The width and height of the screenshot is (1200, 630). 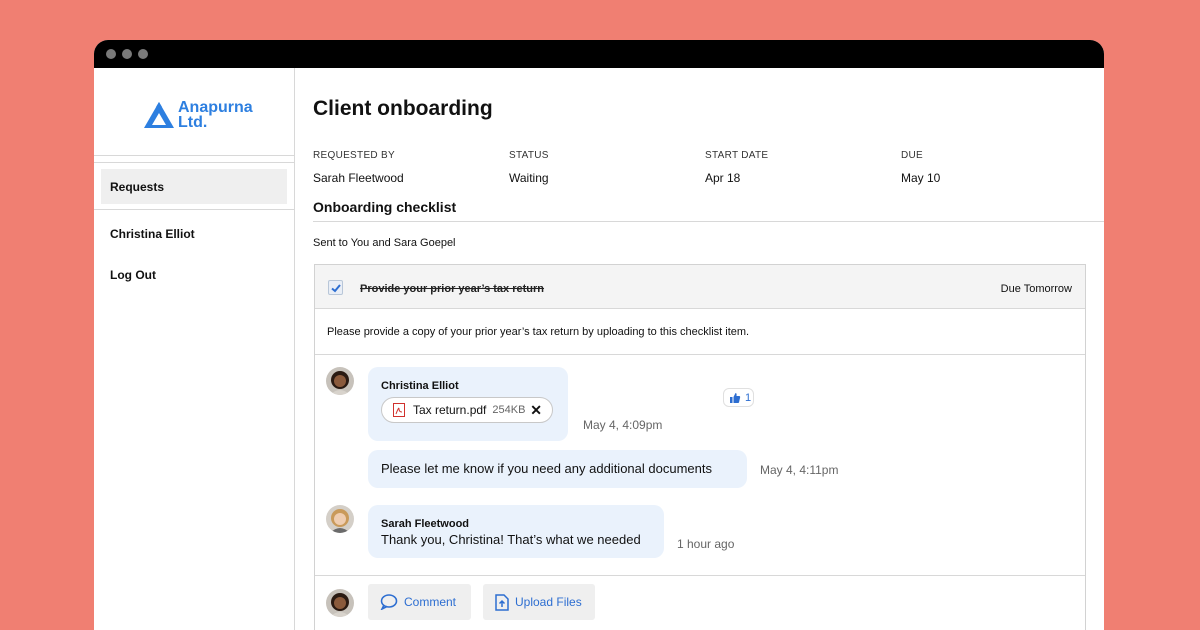 I want to click on sent-to-text: Sent to You and Sara Goepel, so click(x=384, y=243).